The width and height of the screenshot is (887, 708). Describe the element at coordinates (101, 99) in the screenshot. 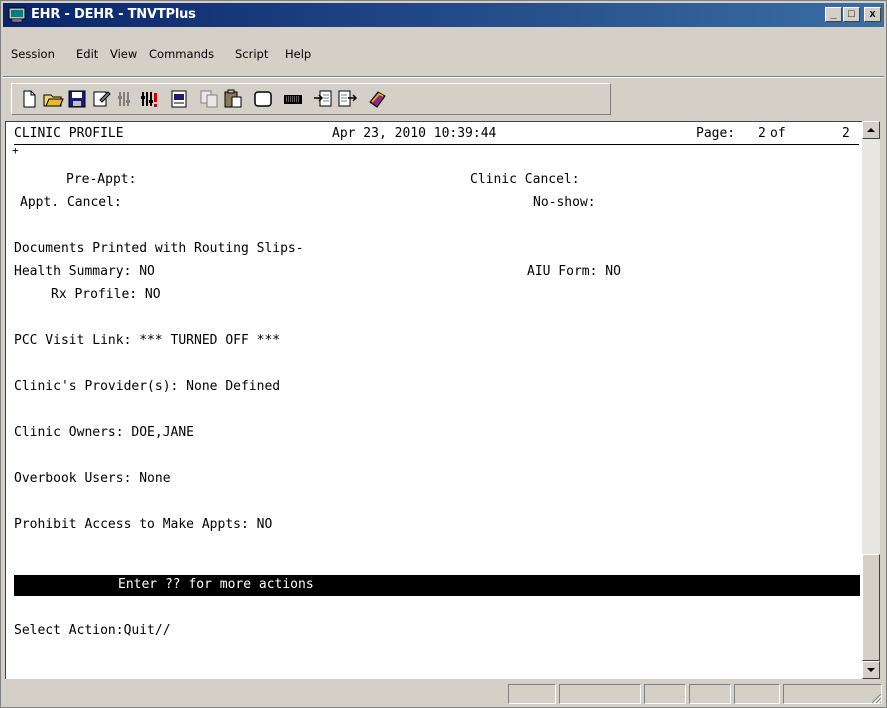

I see `properties-icon` at that location.